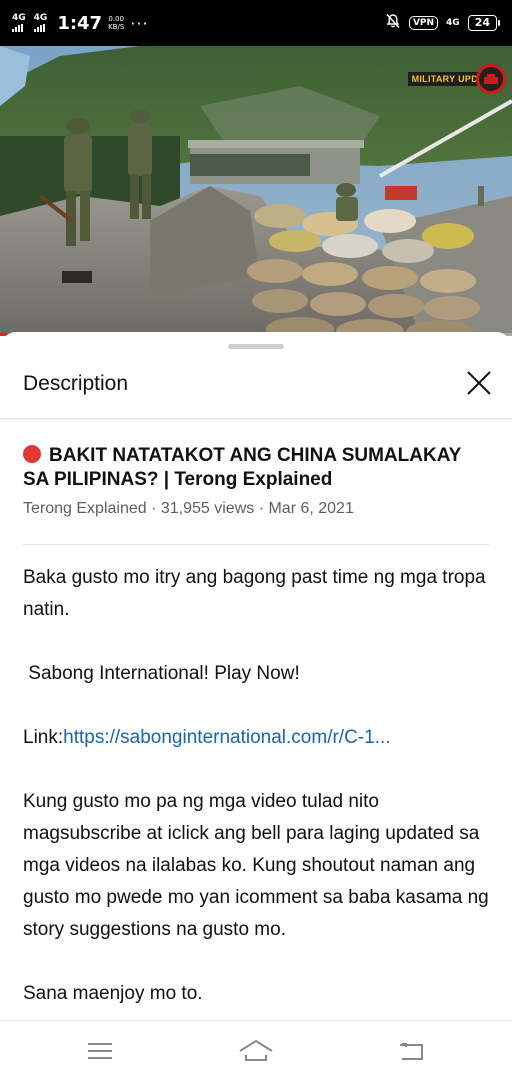 The width and height of the screenshot is (512, 1081). I want to click on signal-2-icon: 4G, so click(40, 22).